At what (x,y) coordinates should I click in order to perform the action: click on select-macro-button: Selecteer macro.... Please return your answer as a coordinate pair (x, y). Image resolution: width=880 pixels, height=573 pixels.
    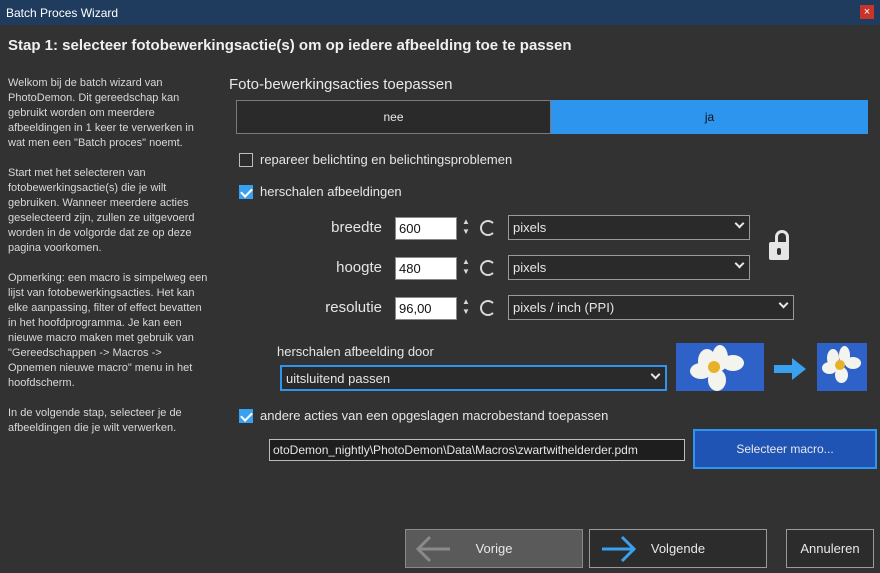
    Looking at the image, I should click on (785, 449).